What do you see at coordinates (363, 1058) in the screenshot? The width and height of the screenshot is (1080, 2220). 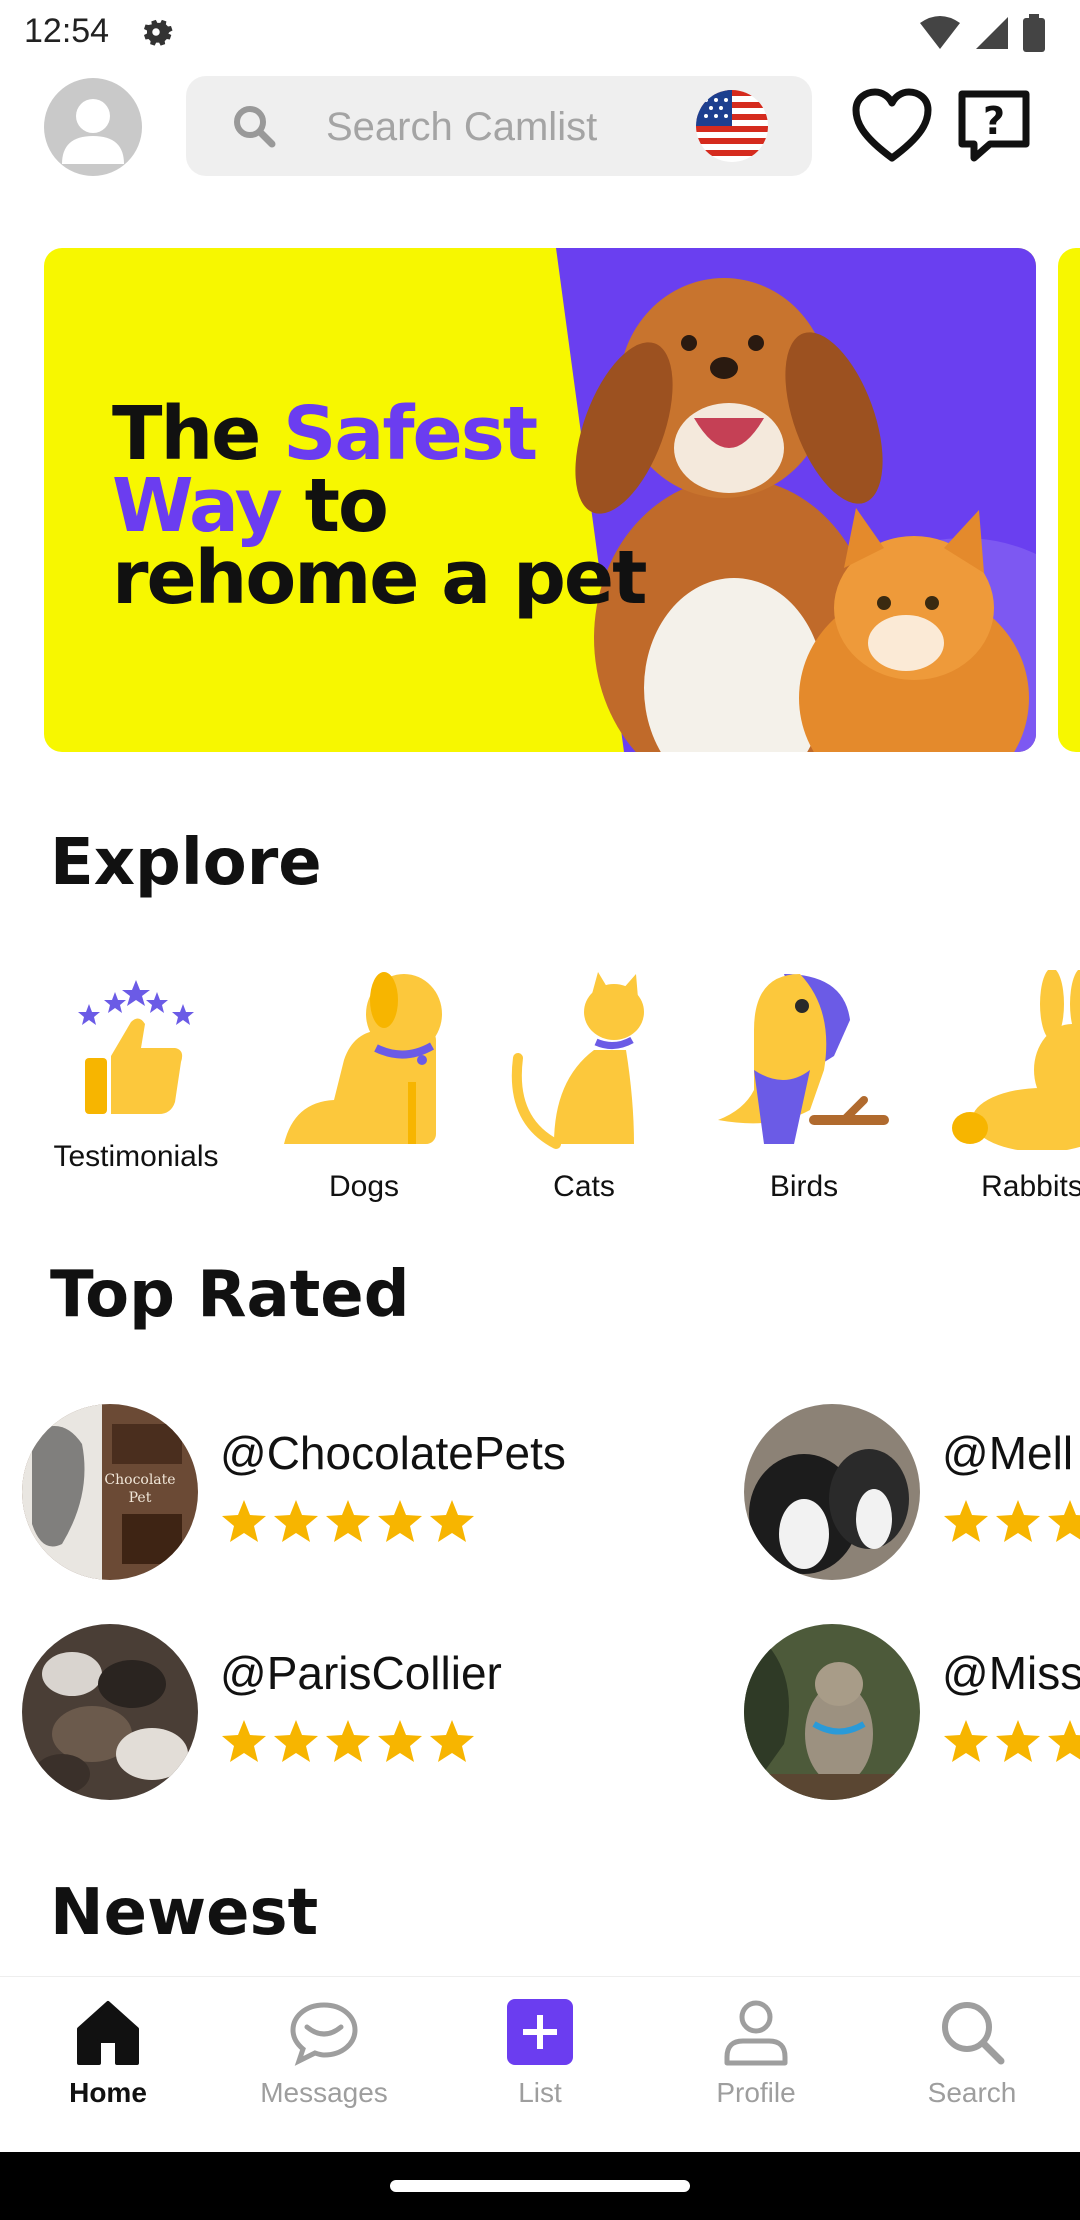 I see `dog-icon` at bounding box center [363, 1058].